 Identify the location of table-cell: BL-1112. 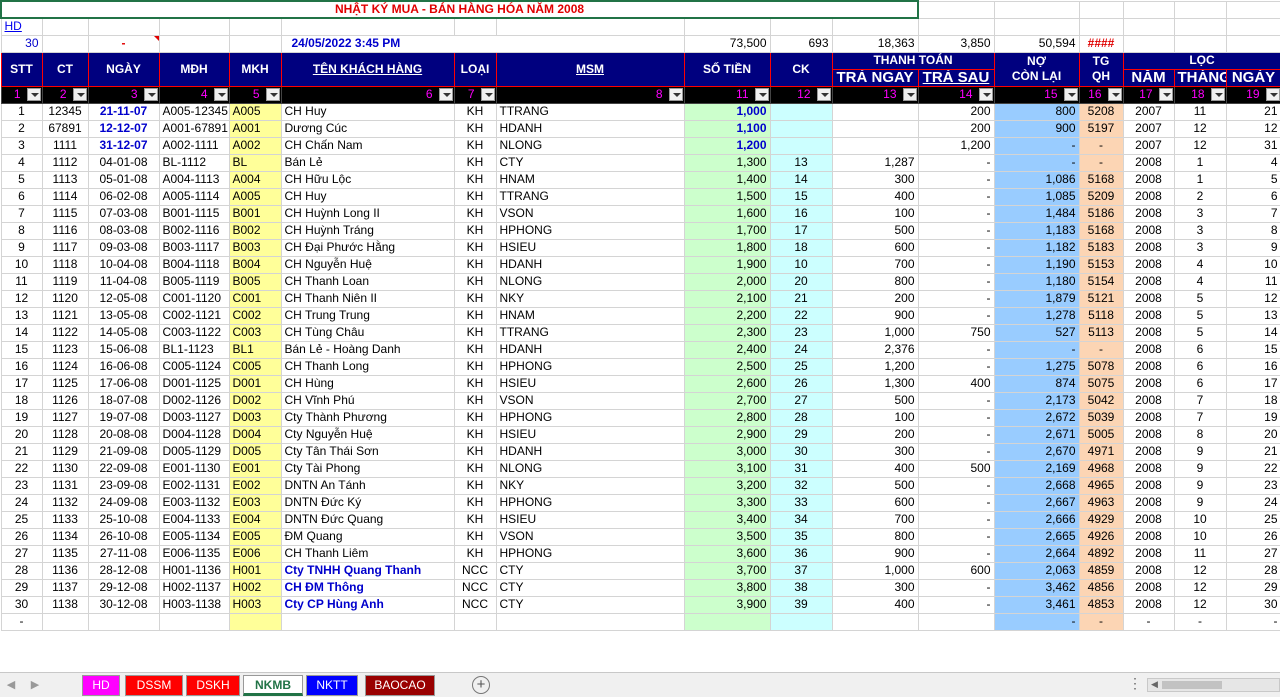
(194, 162).